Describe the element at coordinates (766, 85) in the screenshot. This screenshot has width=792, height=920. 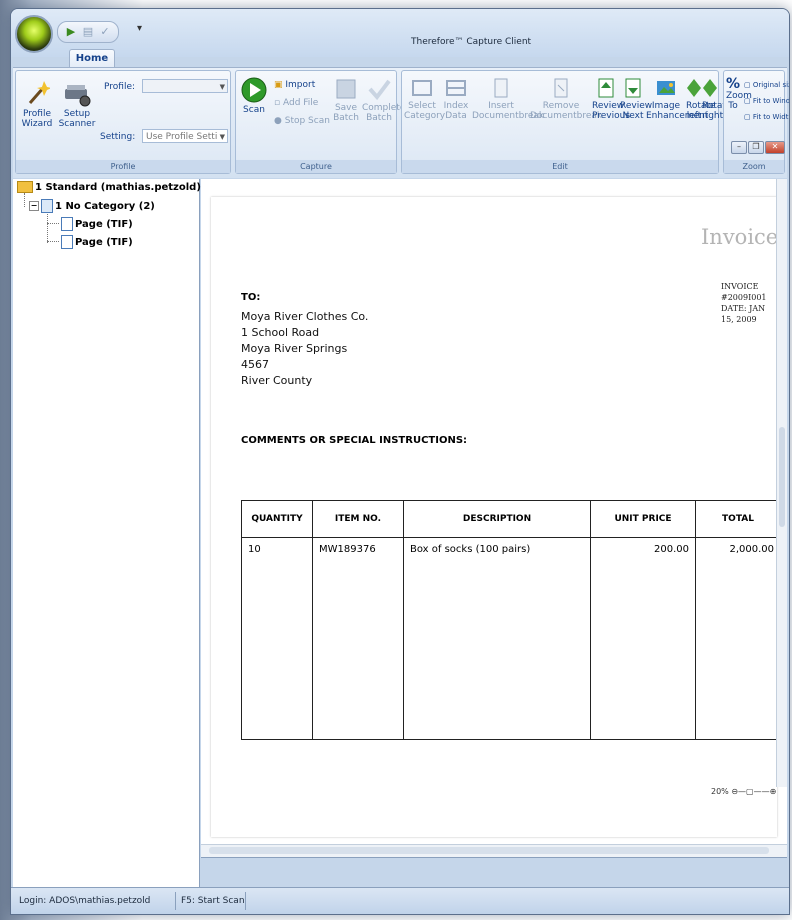
I see `original-size-button: ▢ Original size` at that location.